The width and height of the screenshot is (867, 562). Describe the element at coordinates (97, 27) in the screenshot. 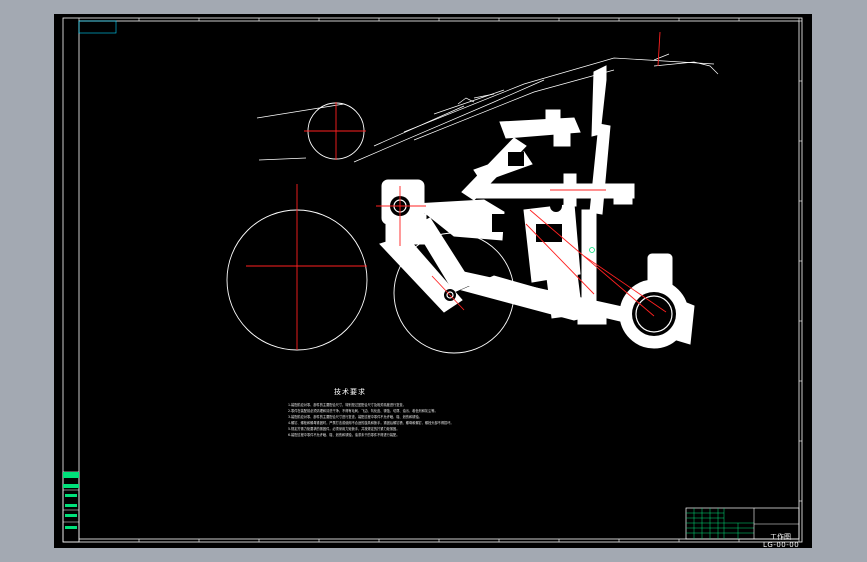

I see `corner-label-box` at that location.